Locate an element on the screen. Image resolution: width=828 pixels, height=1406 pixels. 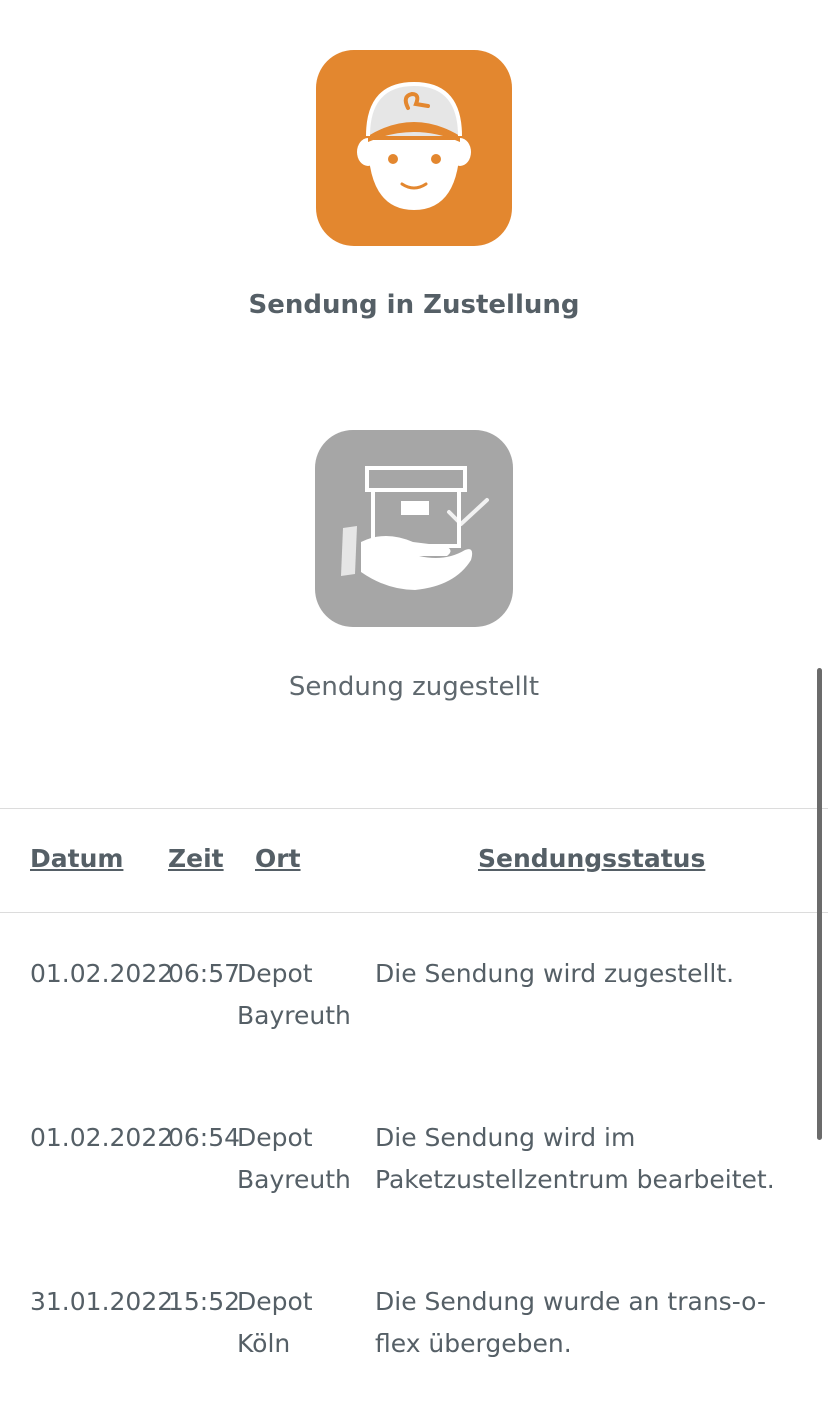
column-header-status: Sendungsstatus is located at coordinates (591, 858).